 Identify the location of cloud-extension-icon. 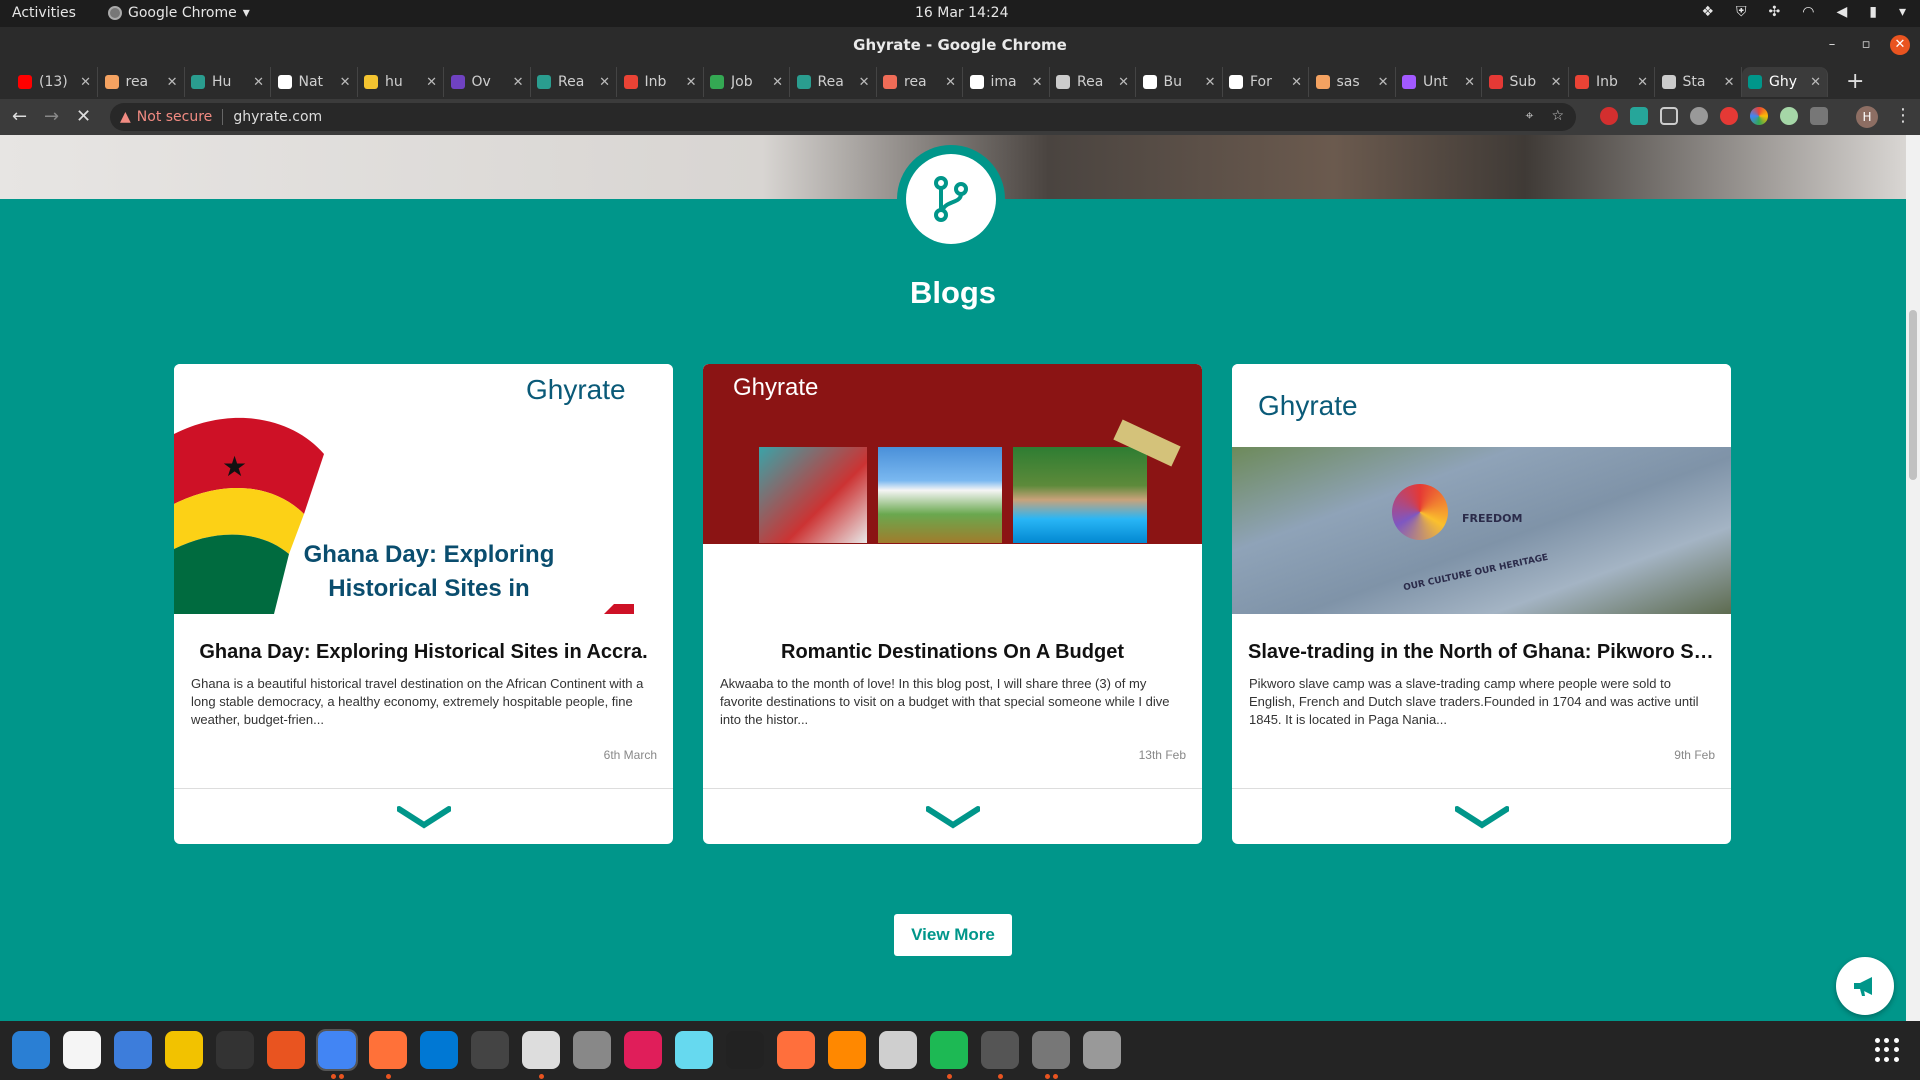
(1699, 116).